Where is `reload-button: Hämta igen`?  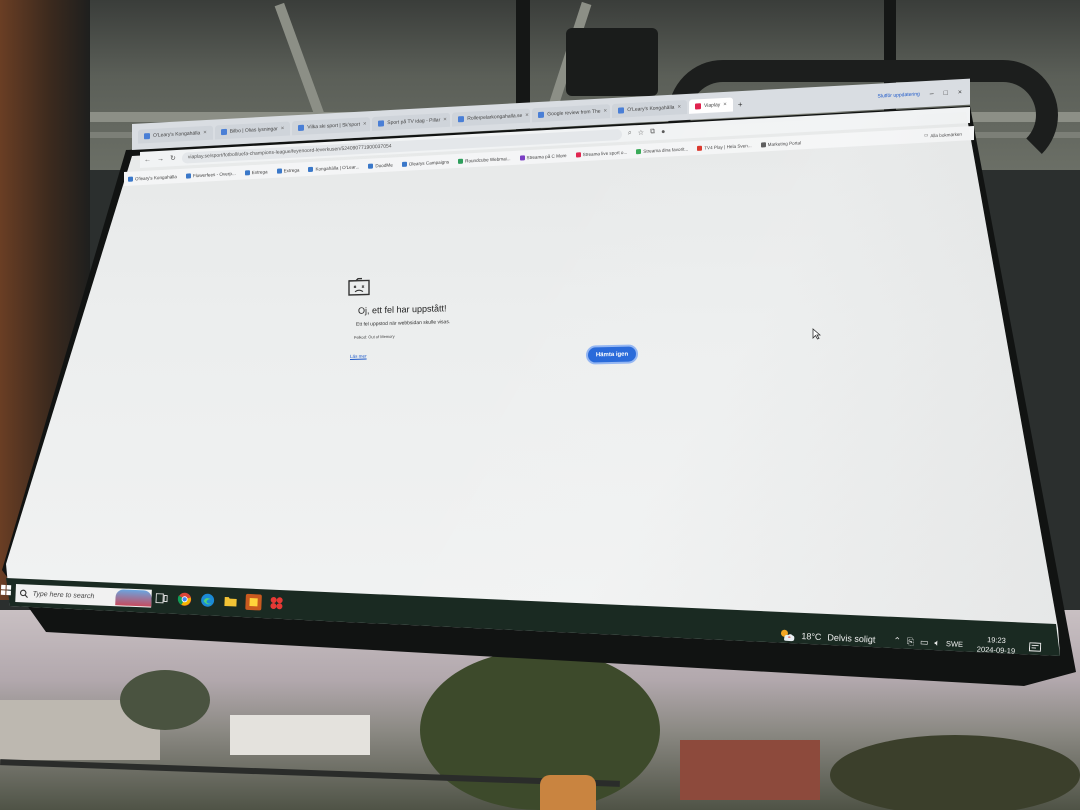 reload-button: Hämta igen is located at coordinates (612, 354).